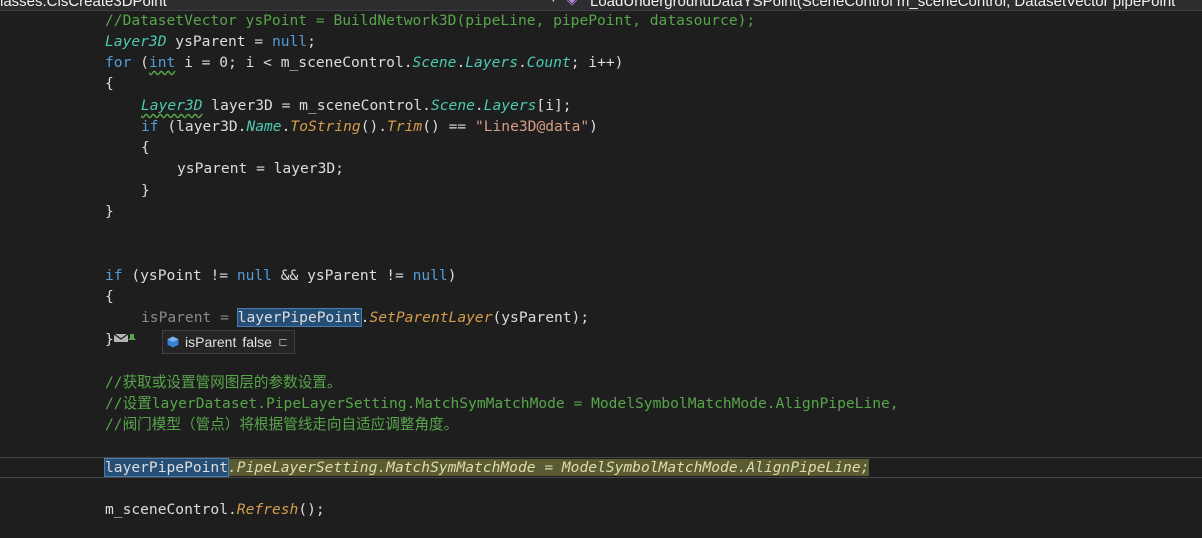 The height and width of the screenshot is (538, 1202). Describe the element at coordinates (554, 105) in the screenshot. I see `code-text: [i];` at that location.